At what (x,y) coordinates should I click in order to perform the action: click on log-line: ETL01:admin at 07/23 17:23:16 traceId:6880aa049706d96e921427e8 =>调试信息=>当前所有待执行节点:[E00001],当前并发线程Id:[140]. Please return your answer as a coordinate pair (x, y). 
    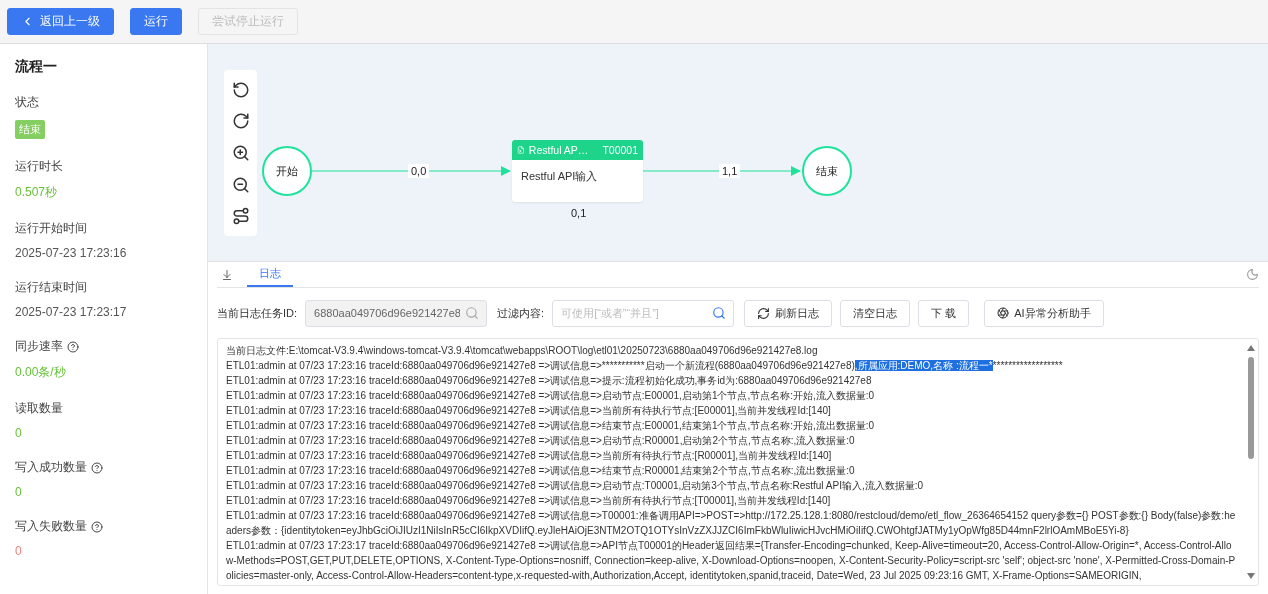
    Looking at the image, I should click on (529, 411).